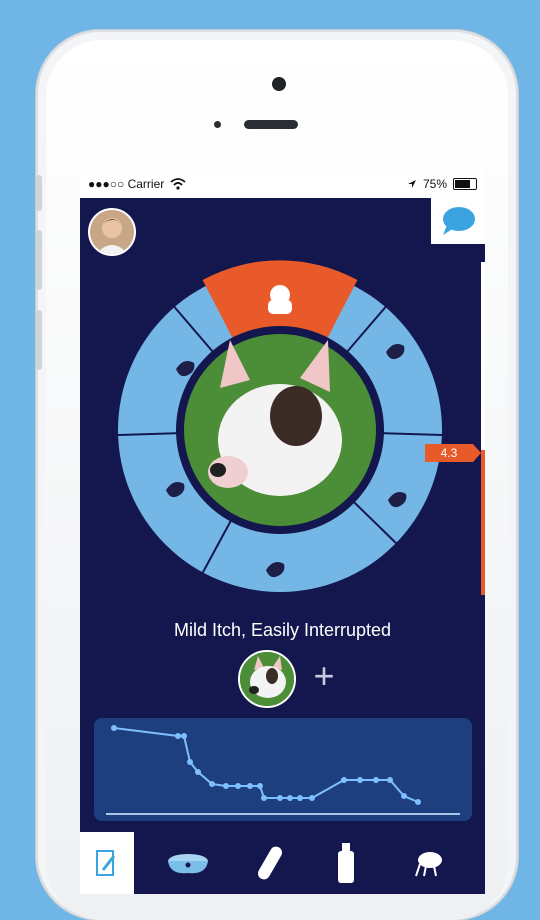  What do you see at coordinates (453, 453) in the screenshot?
I see `severity-value-badge: 4.3` at bounding box center [453, 453].